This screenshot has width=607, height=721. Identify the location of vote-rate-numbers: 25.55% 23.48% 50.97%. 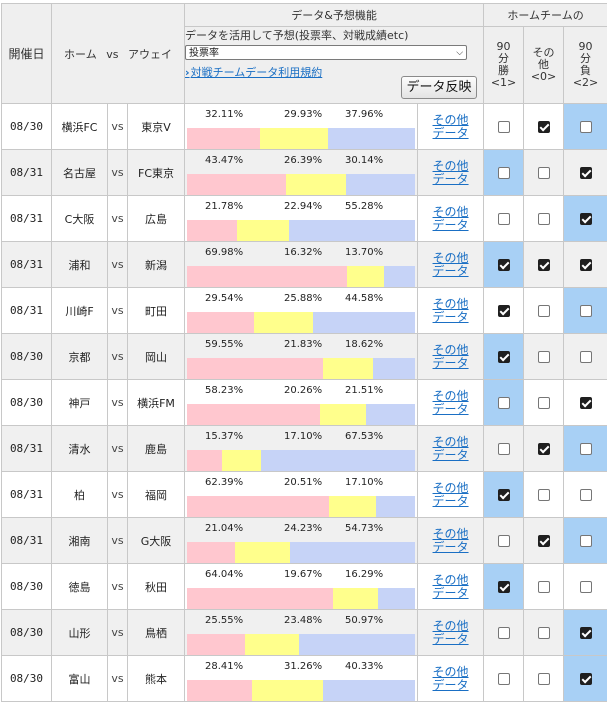
(301, 622).